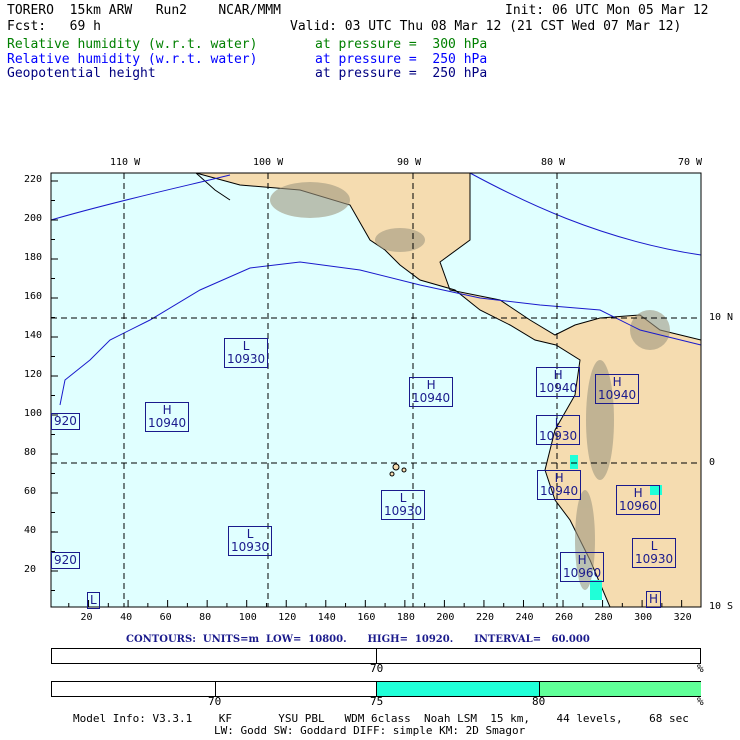 This screenshot has width=740, height=740. I want to click on latitude-label: 0, so click(712, 462).